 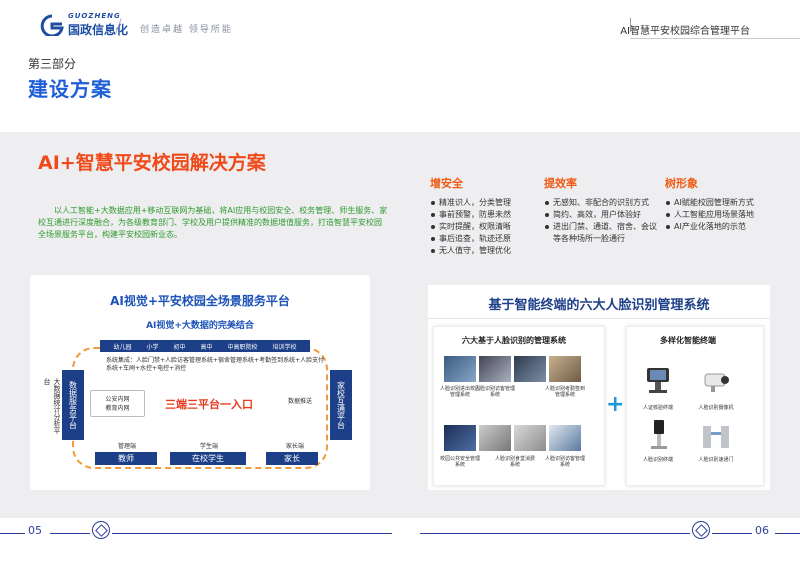 I want to click on list-item: 事前预警，防患未然, so click(x=495, y=215).